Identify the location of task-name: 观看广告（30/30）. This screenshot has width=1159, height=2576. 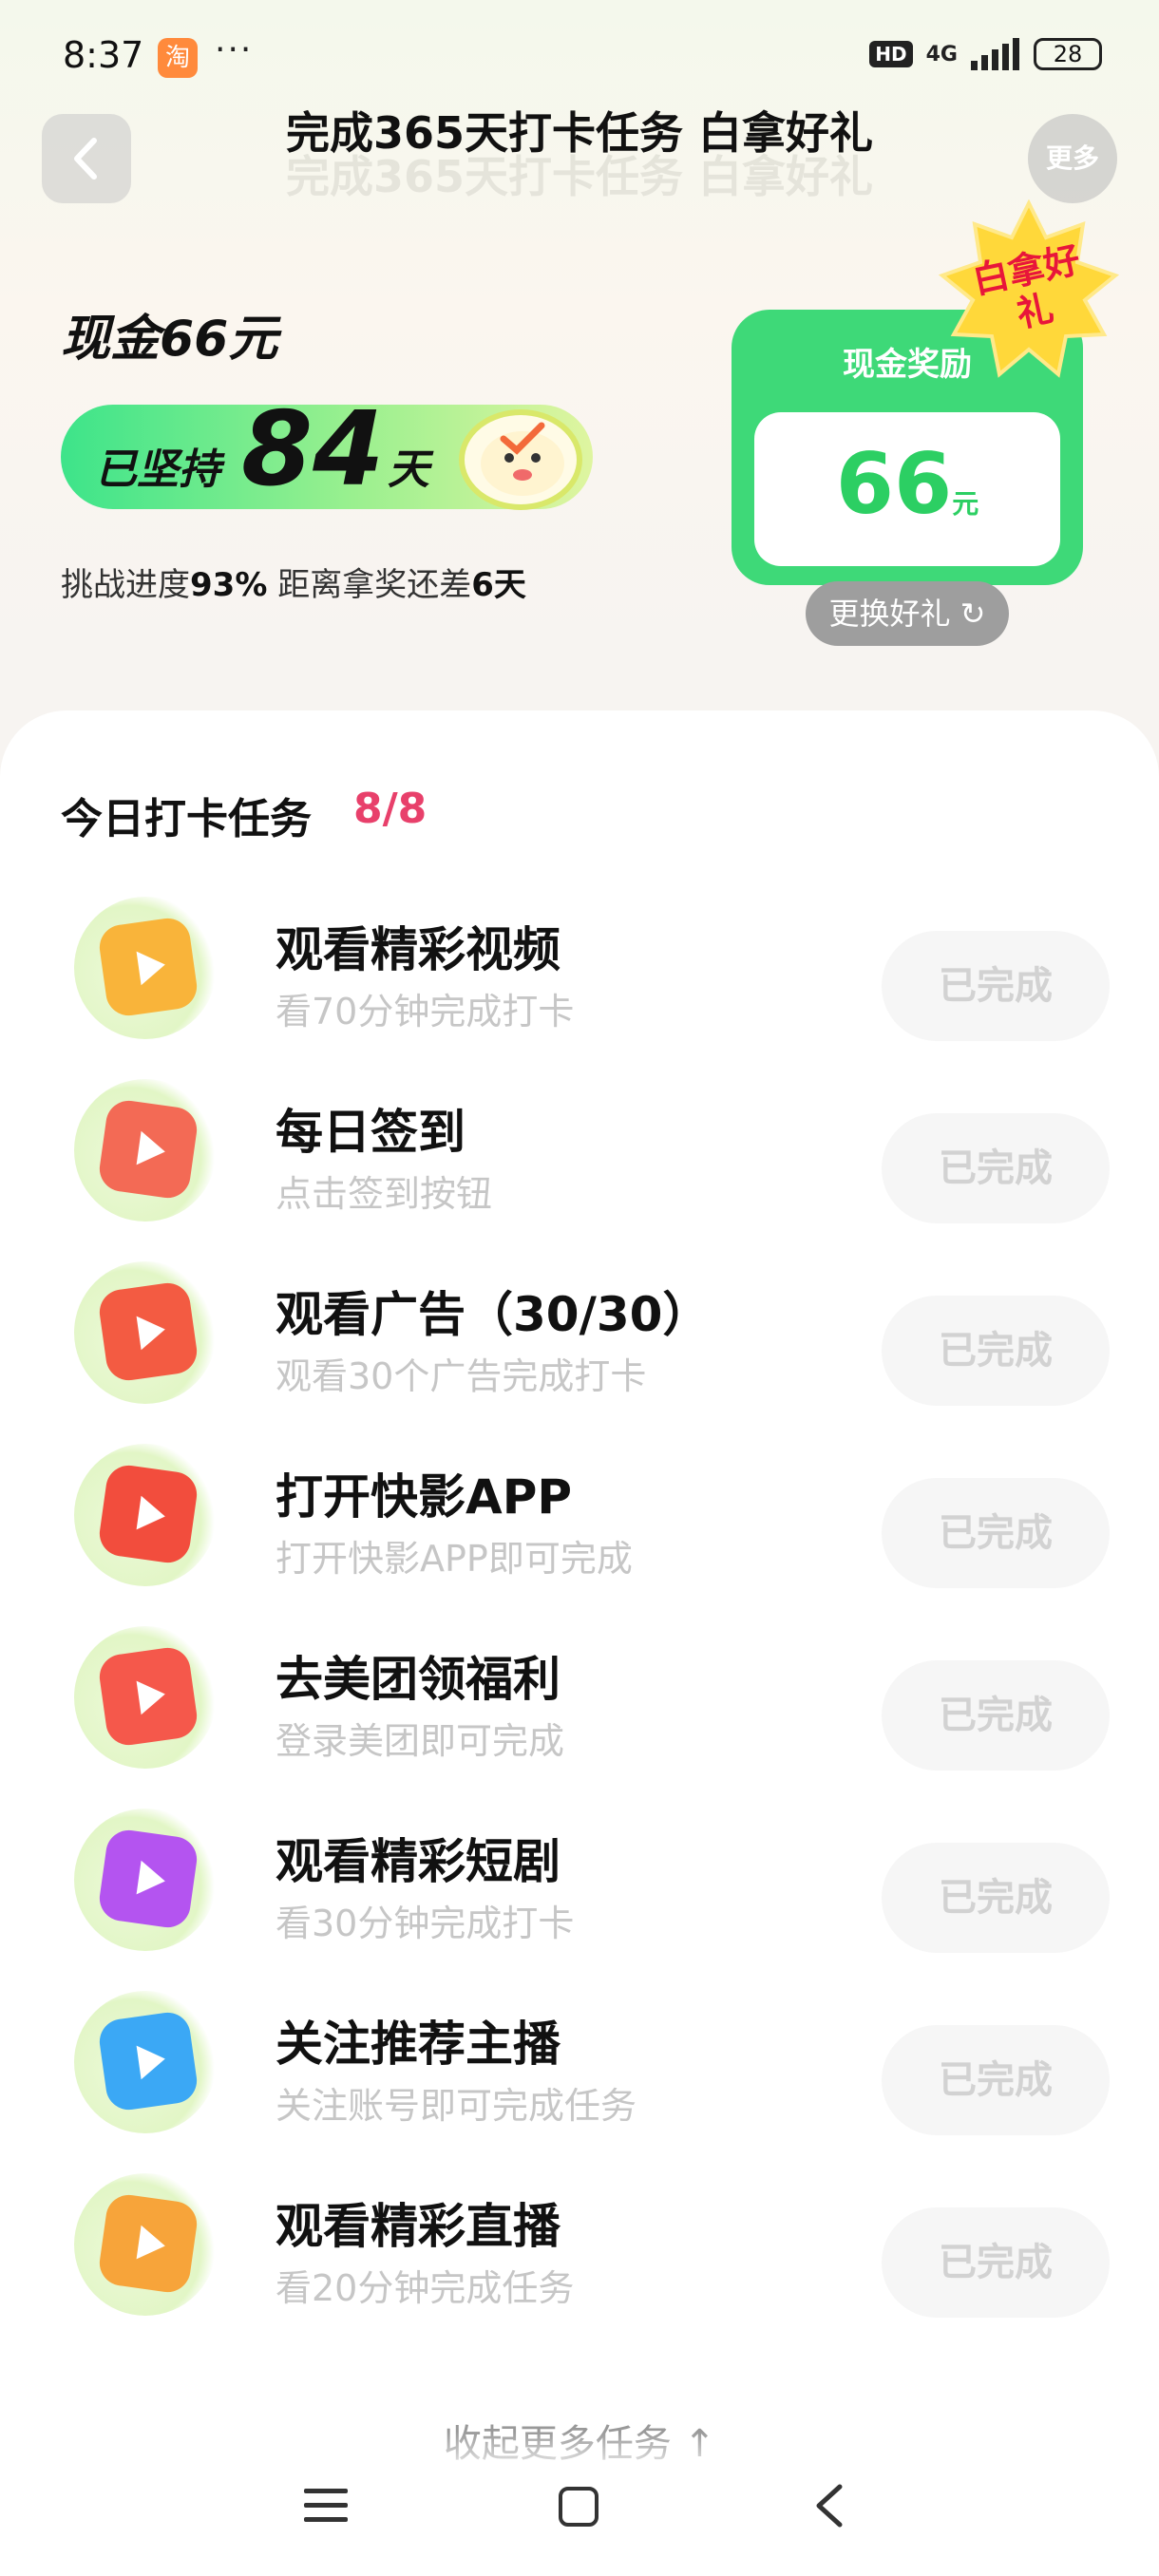
(493, 1314).